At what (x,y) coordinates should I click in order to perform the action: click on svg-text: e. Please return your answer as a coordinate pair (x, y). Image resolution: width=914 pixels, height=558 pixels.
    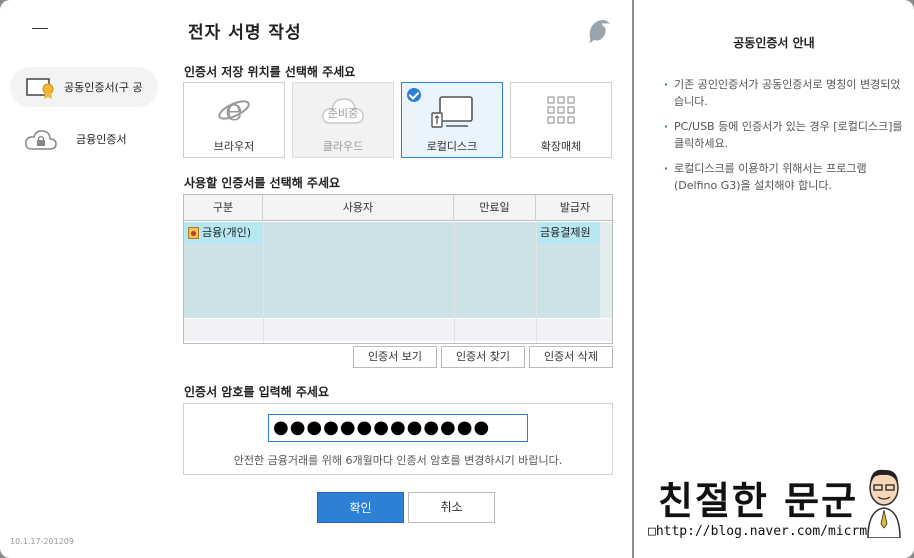
    Looking at the image, I should click on (234, 110).